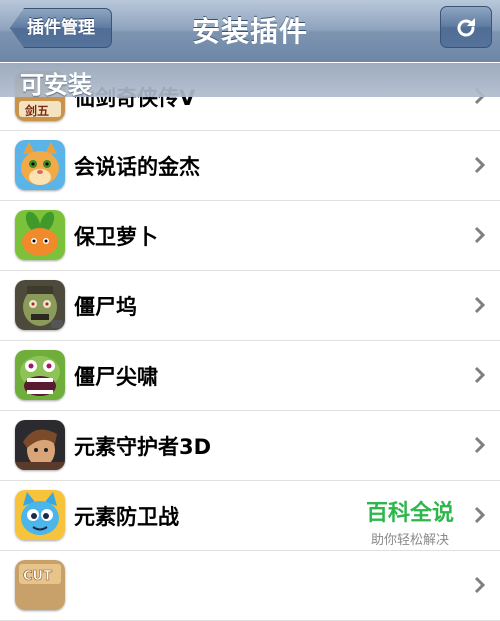 The width and height of the screenshot is (500, 621). I want to click on list-item: CUT, so click(250, 586).